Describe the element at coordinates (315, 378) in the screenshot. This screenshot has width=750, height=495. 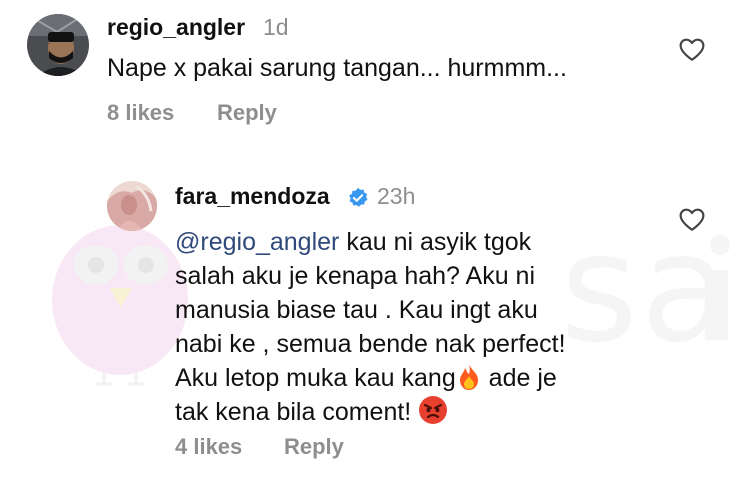
I see `reply-text: Aku letop muka kau kang` at that location.